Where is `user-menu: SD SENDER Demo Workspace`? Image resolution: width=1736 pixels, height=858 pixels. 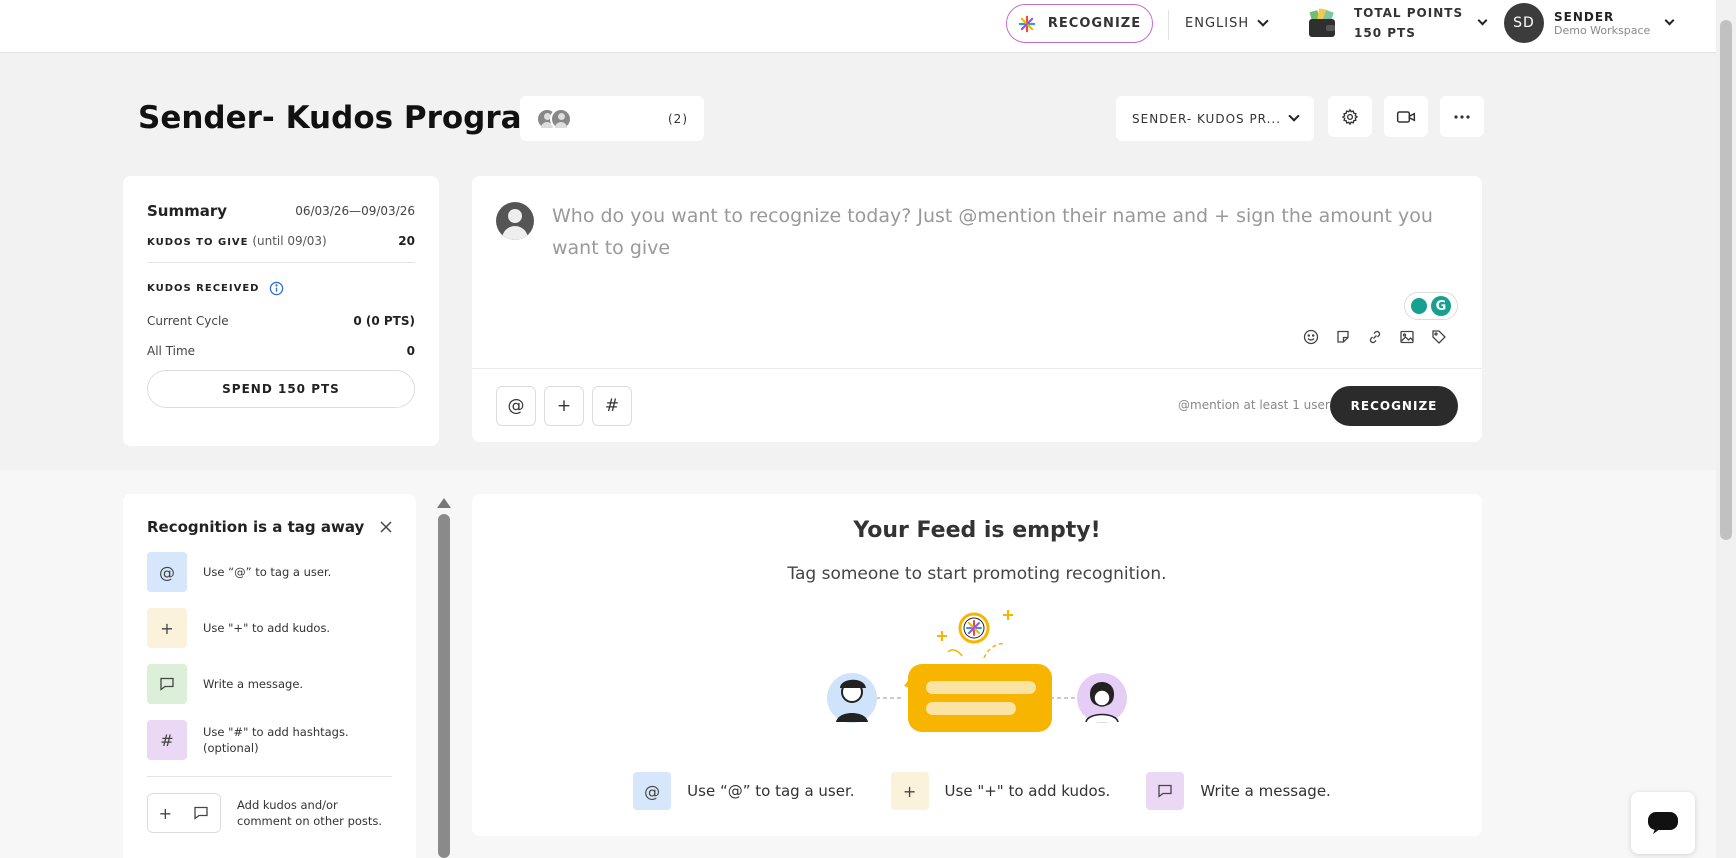
user-menu: SD SENDER Demo Workspace is located at coordinates (1589, 23).